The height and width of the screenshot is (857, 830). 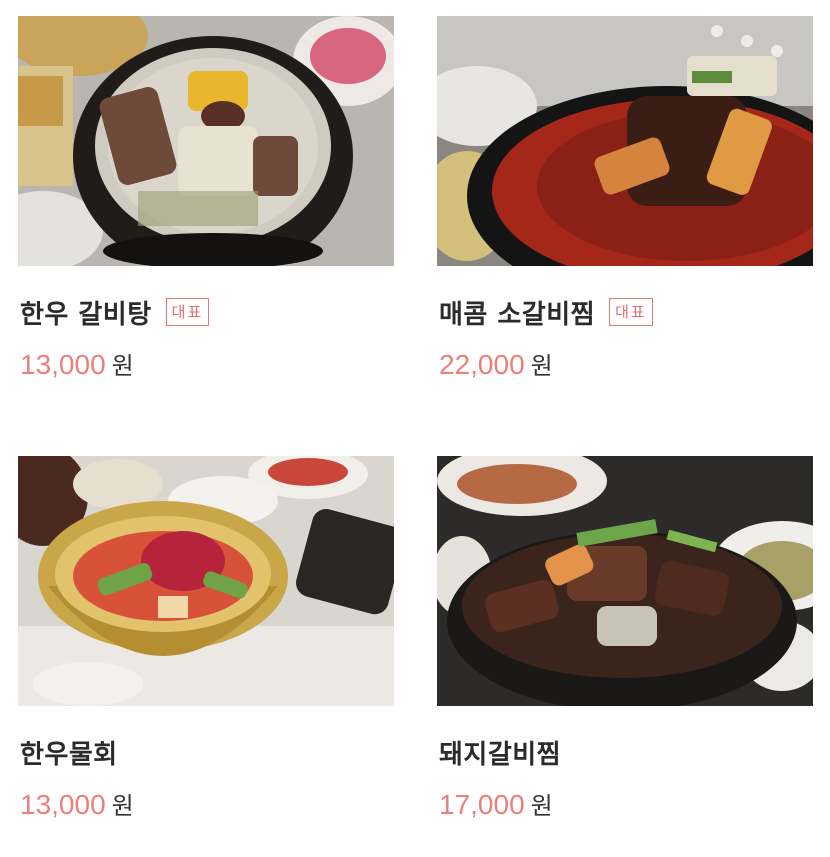 I want to click on menu-item-name: 한우물회, so click(x=69, y=754).